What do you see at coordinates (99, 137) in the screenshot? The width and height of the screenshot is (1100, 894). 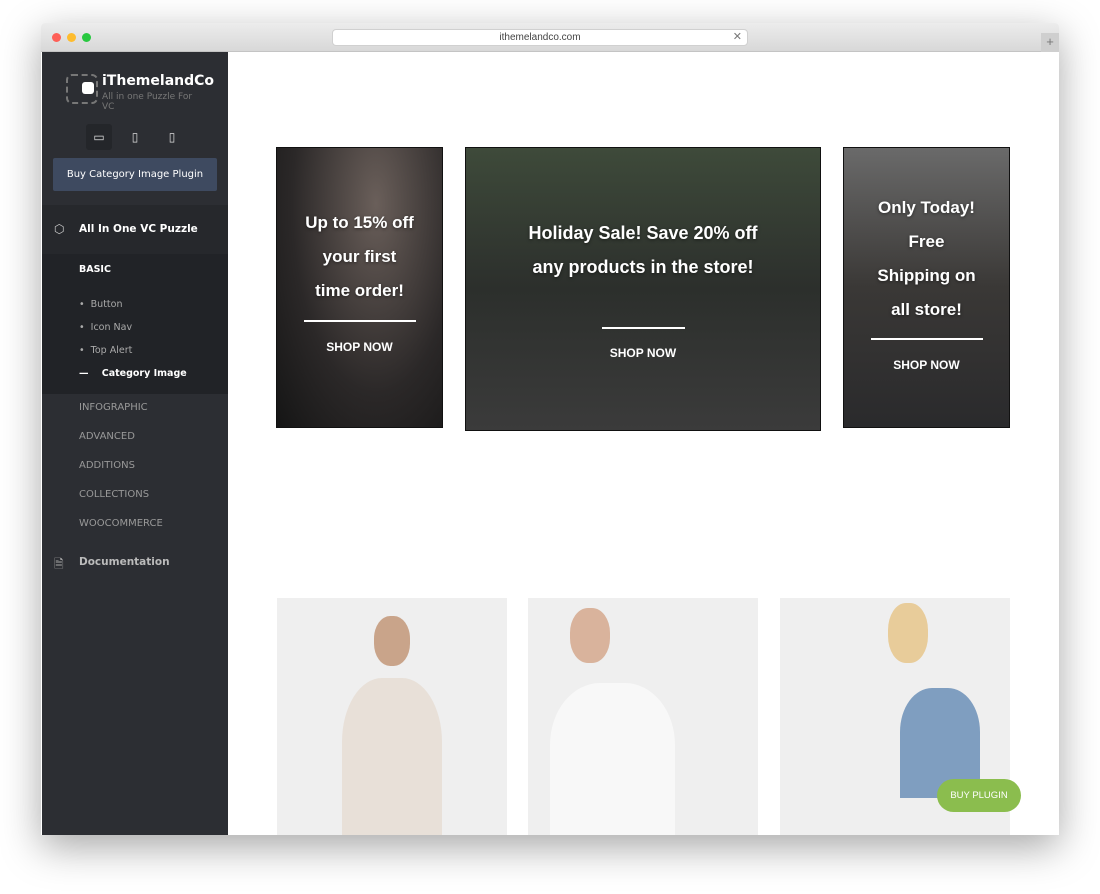 I see `desktop-icon: ▭` at bounding box center [99, 137].